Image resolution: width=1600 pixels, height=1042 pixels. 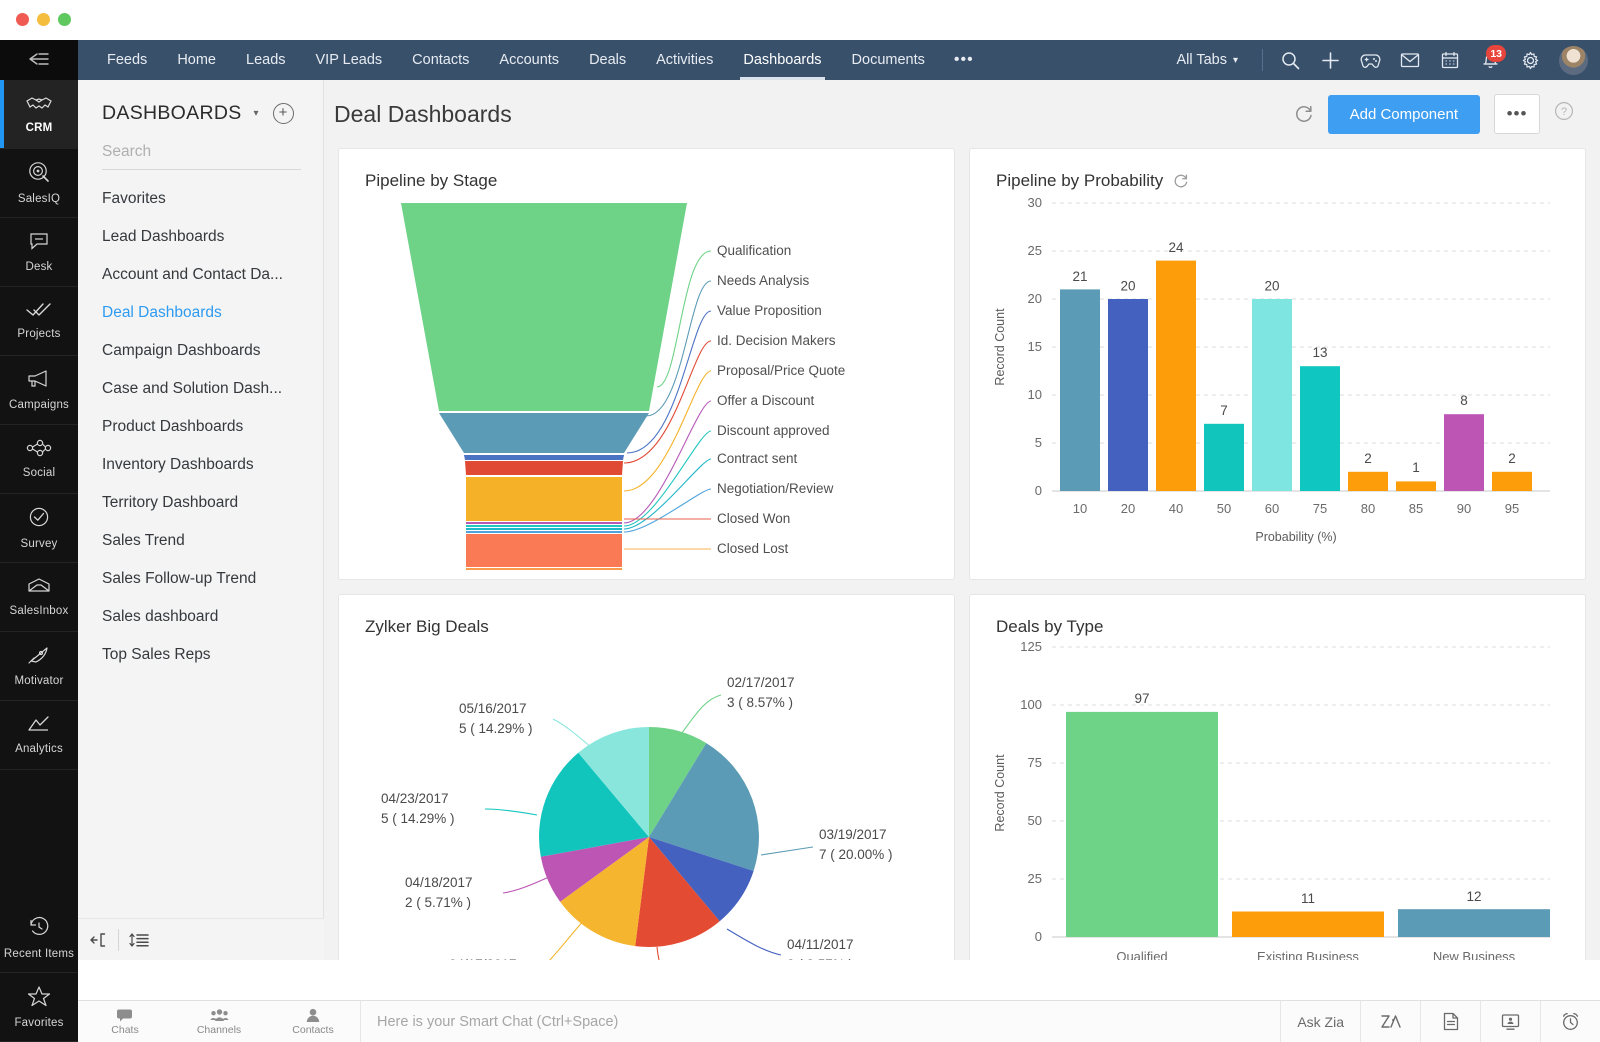 What do you see at coordinates (544, 307) in the screenshot?
I see `funnel-segment-qualification` at bounding box center [544, 307].